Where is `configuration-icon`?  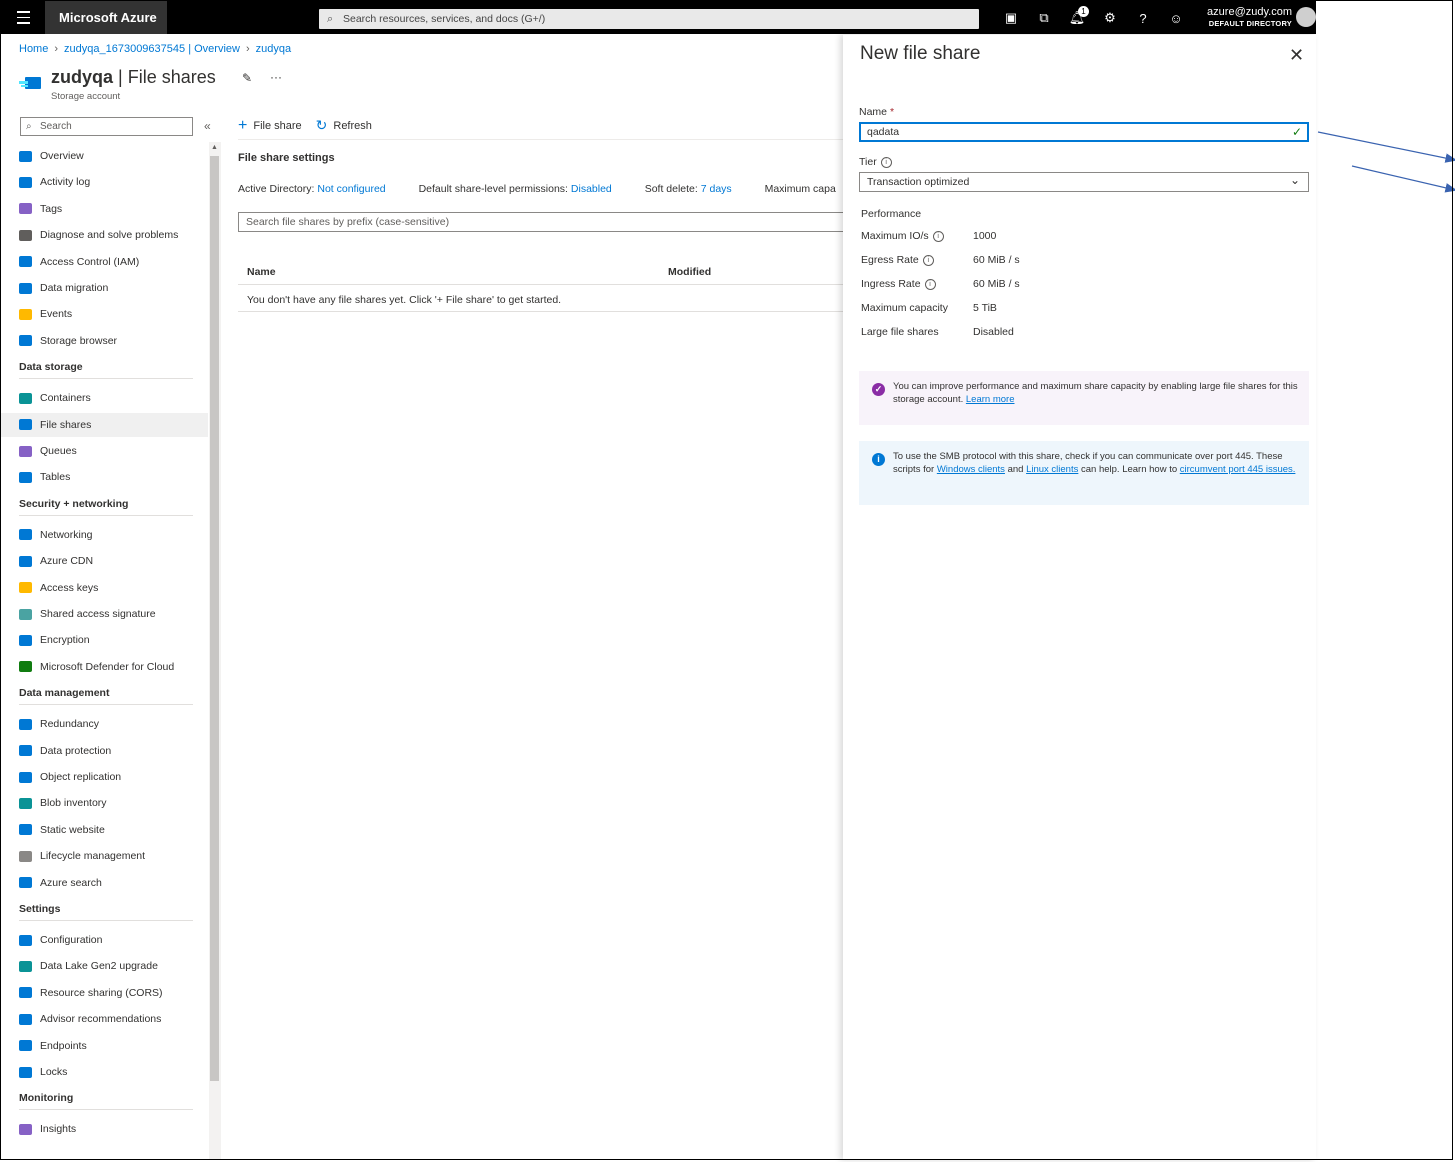 configuration-icon is located at coordinates (25, 940).